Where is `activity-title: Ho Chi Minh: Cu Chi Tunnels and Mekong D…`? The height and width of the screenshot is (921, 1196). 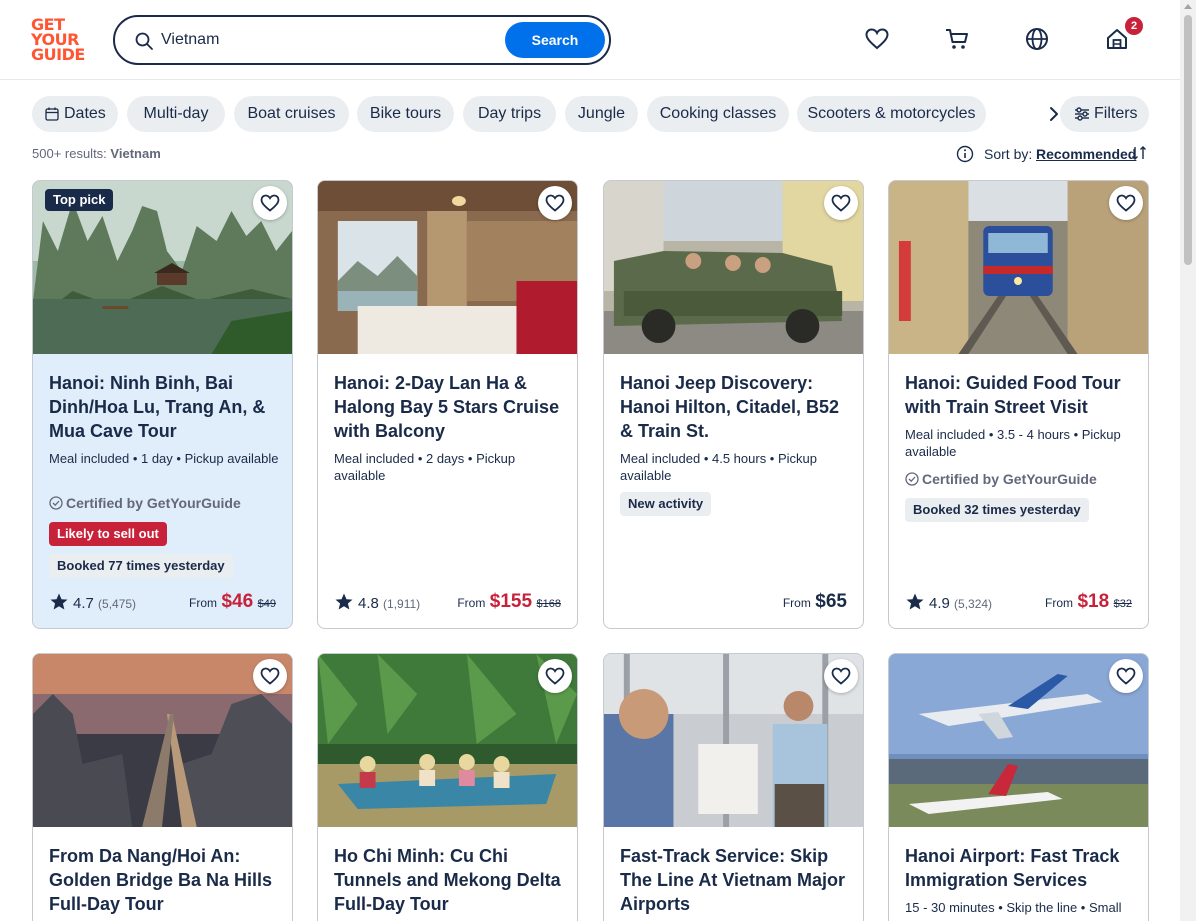
activity-title: Ho Chi Minh: Cu Chi Tunnels and Mekong D… is located at coordinates (450, 880).